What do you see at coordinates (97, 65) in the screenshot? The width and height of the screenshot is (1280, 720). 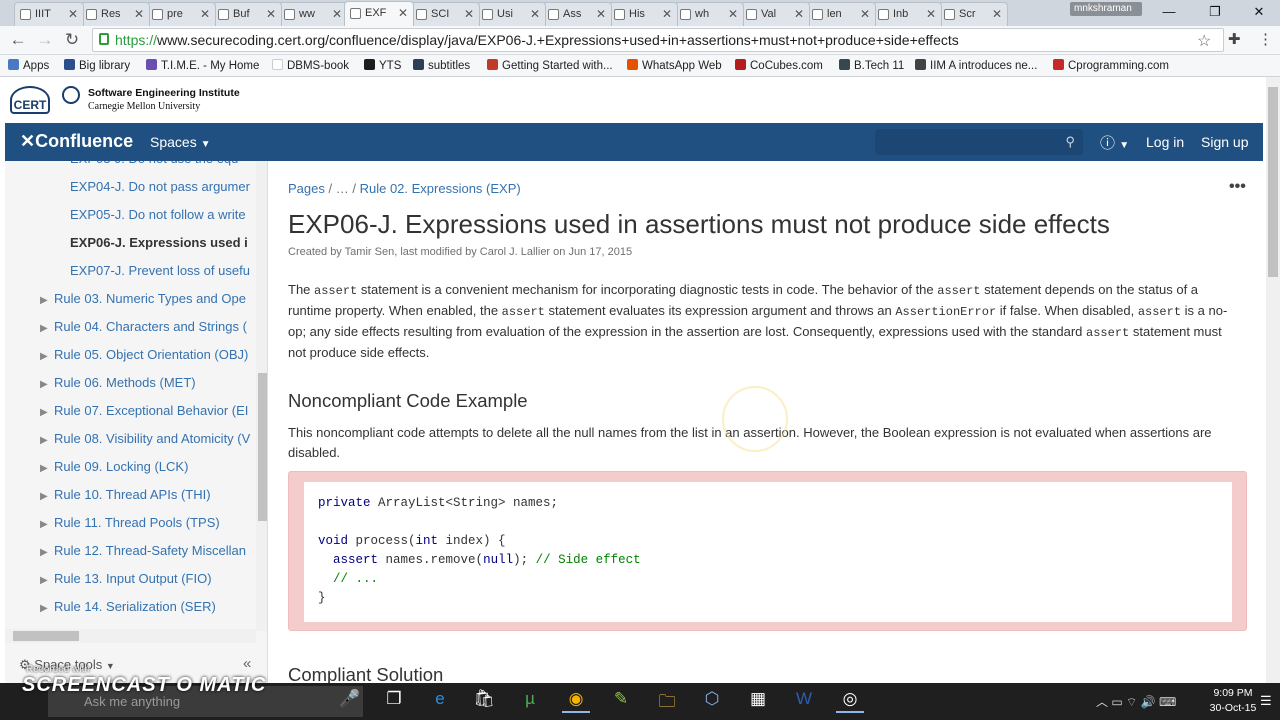 I see `bookmark-item: Big library` at bounding box center [97, 65].